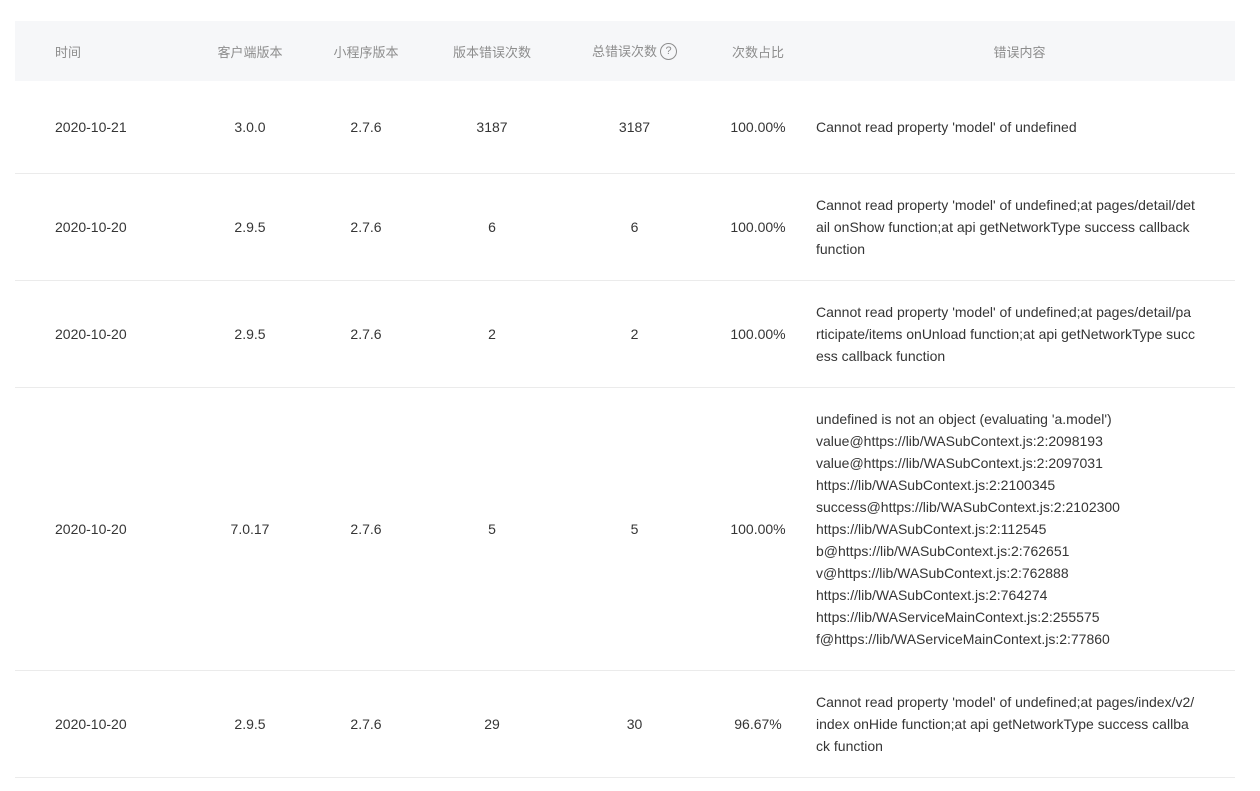 This screenshot has height=791, width=1260. I want to click on table-header: 时间 客户端版本 小程序版本 版本错误次数 总错误次数? 次数占比 错误内容, so click(625, 51).